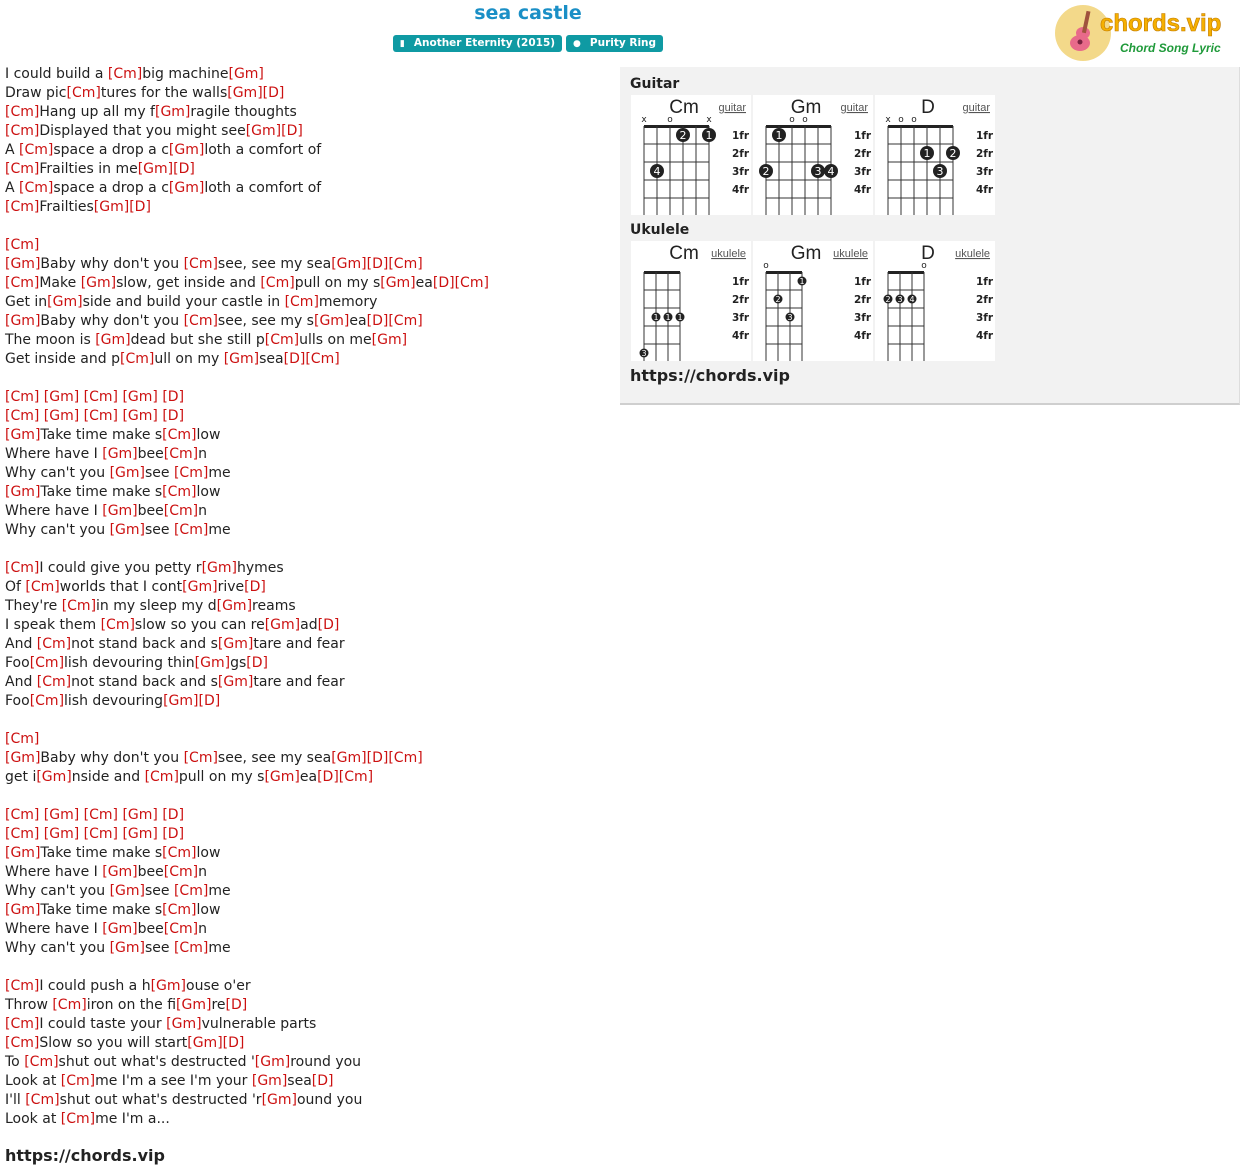  What do you see at coordinates (935, 301) in the screenshot?
I see `ukulele-chord-d: Dukulele o 1fr 2fr 3fr 4fr 2 3 4` at bounding box center [935, 301].